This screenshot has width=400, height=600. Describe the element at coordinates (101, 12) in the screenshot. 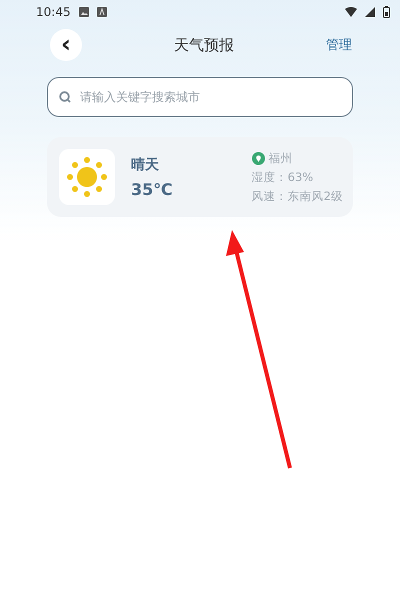

I see `notification-icon` at that location.